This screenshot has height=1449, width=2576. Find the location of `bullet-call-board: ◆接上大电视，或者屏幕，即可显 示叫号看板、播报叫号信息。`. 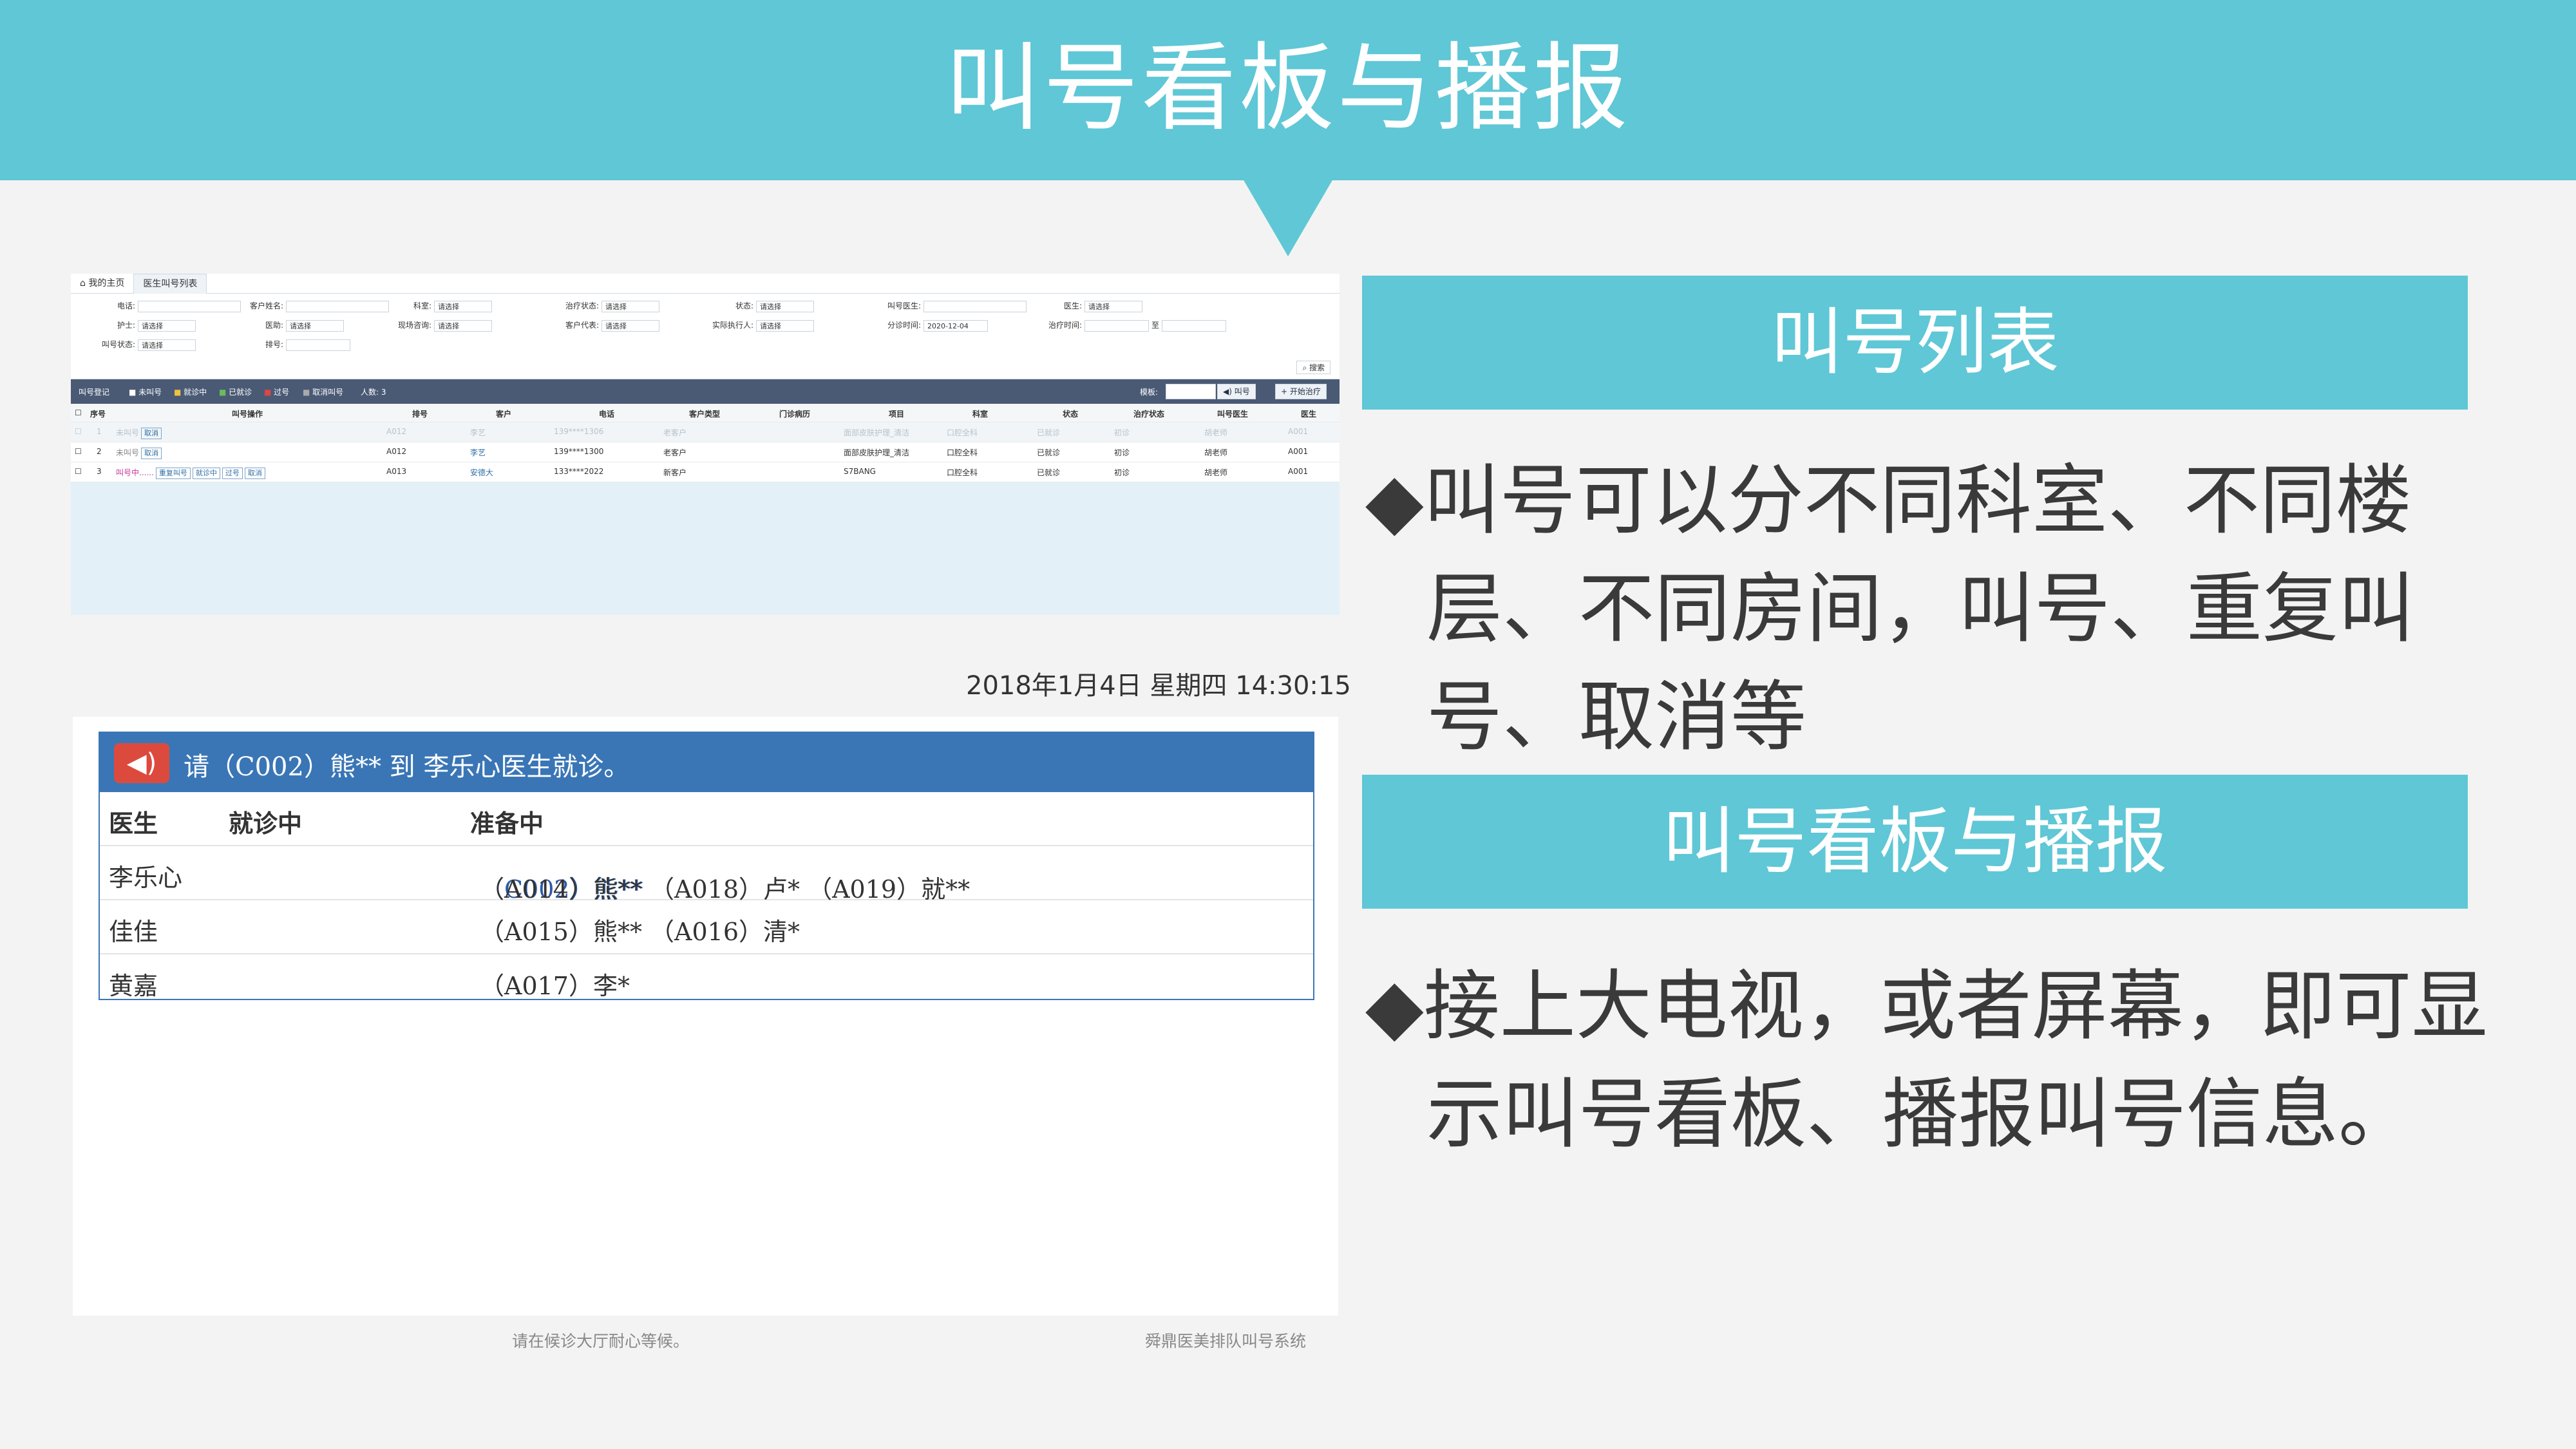

bullet-call-board: ◆接上大电视，或者屏幕，即可显 示叫号看板、播报叫号信息。 is located at coordinates (1927, 1060).